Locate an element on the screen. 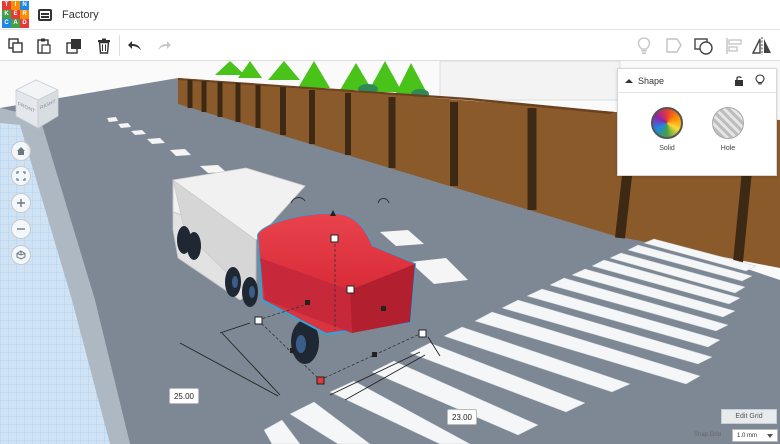 This screenshot has height=444, width=780. note-icon is located at coordinates (674, 46).